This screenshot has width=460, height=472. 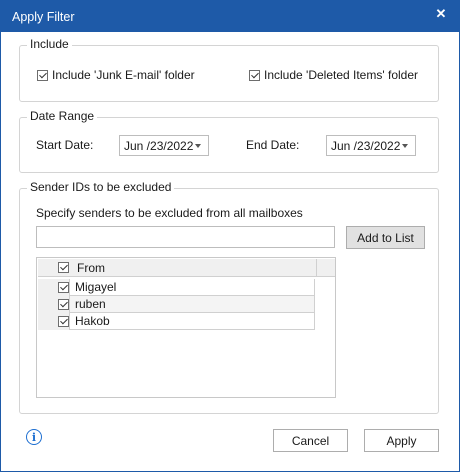 What do you see at coordinates (43, 17) in the screenshot?
I see `dialog-title: Apply Filter` at bounding box center [43, 17].